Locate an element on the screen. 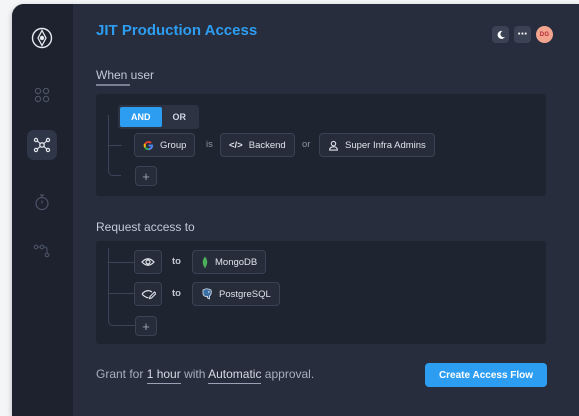 The height and width of the screenshot is (416, 579). with-label: with is located at coordinates (195, 374).